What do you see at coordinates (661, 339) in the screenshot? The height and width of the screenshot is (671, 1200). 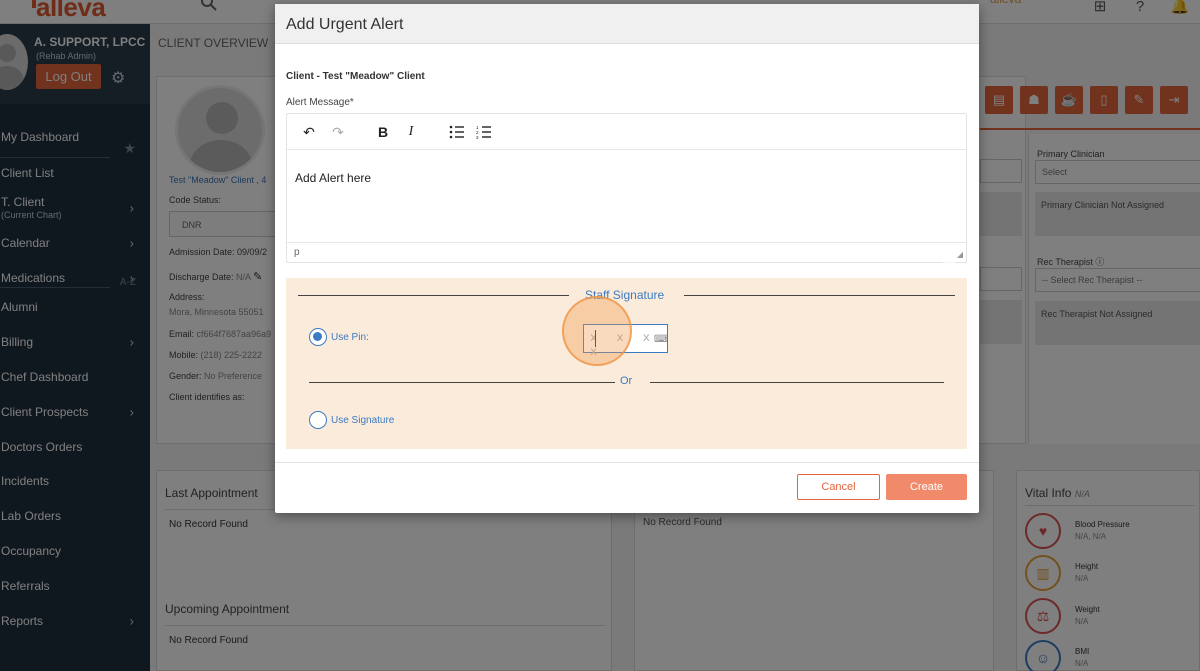 I see `keyboard-icon: ⌨` at bounding box center [661, 339].